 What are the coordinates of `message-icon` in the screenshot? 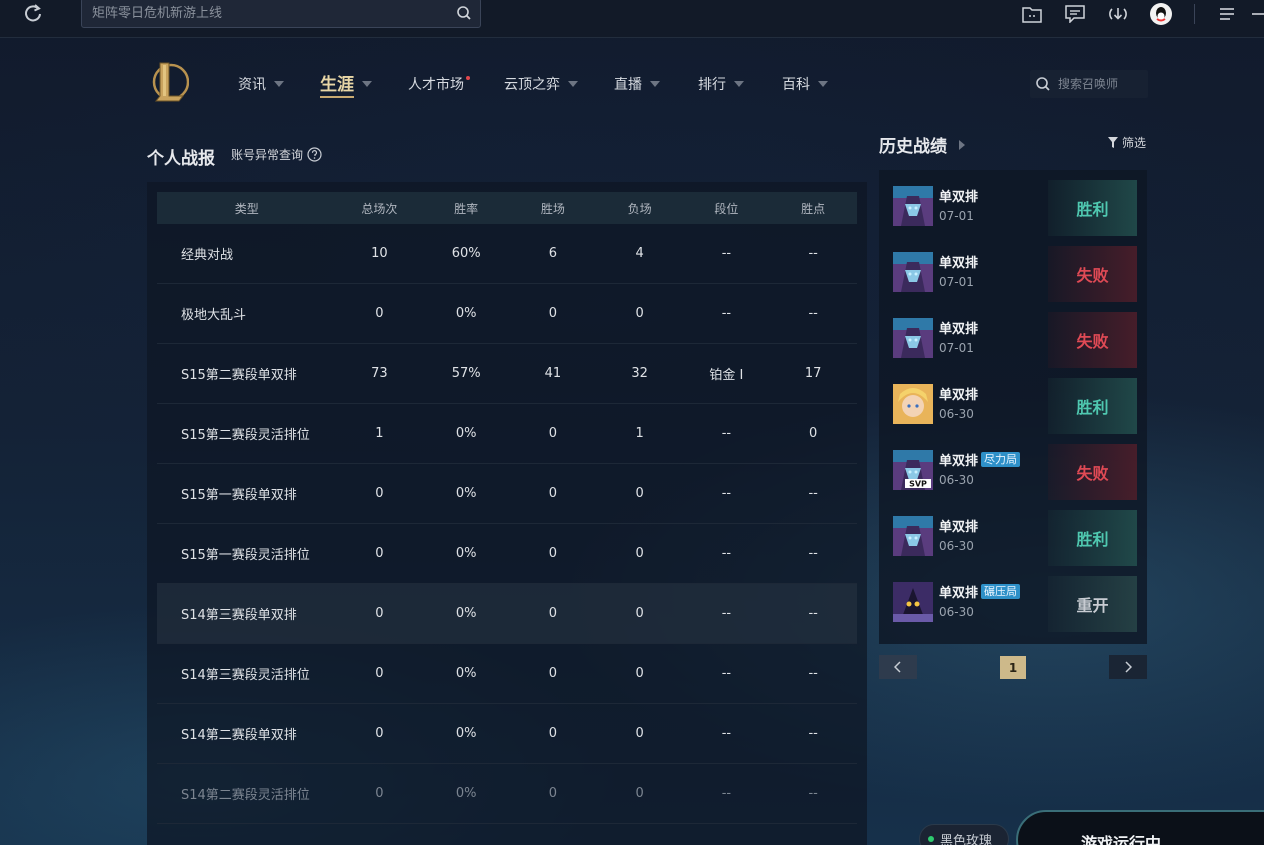 It's located at (1075, 14).